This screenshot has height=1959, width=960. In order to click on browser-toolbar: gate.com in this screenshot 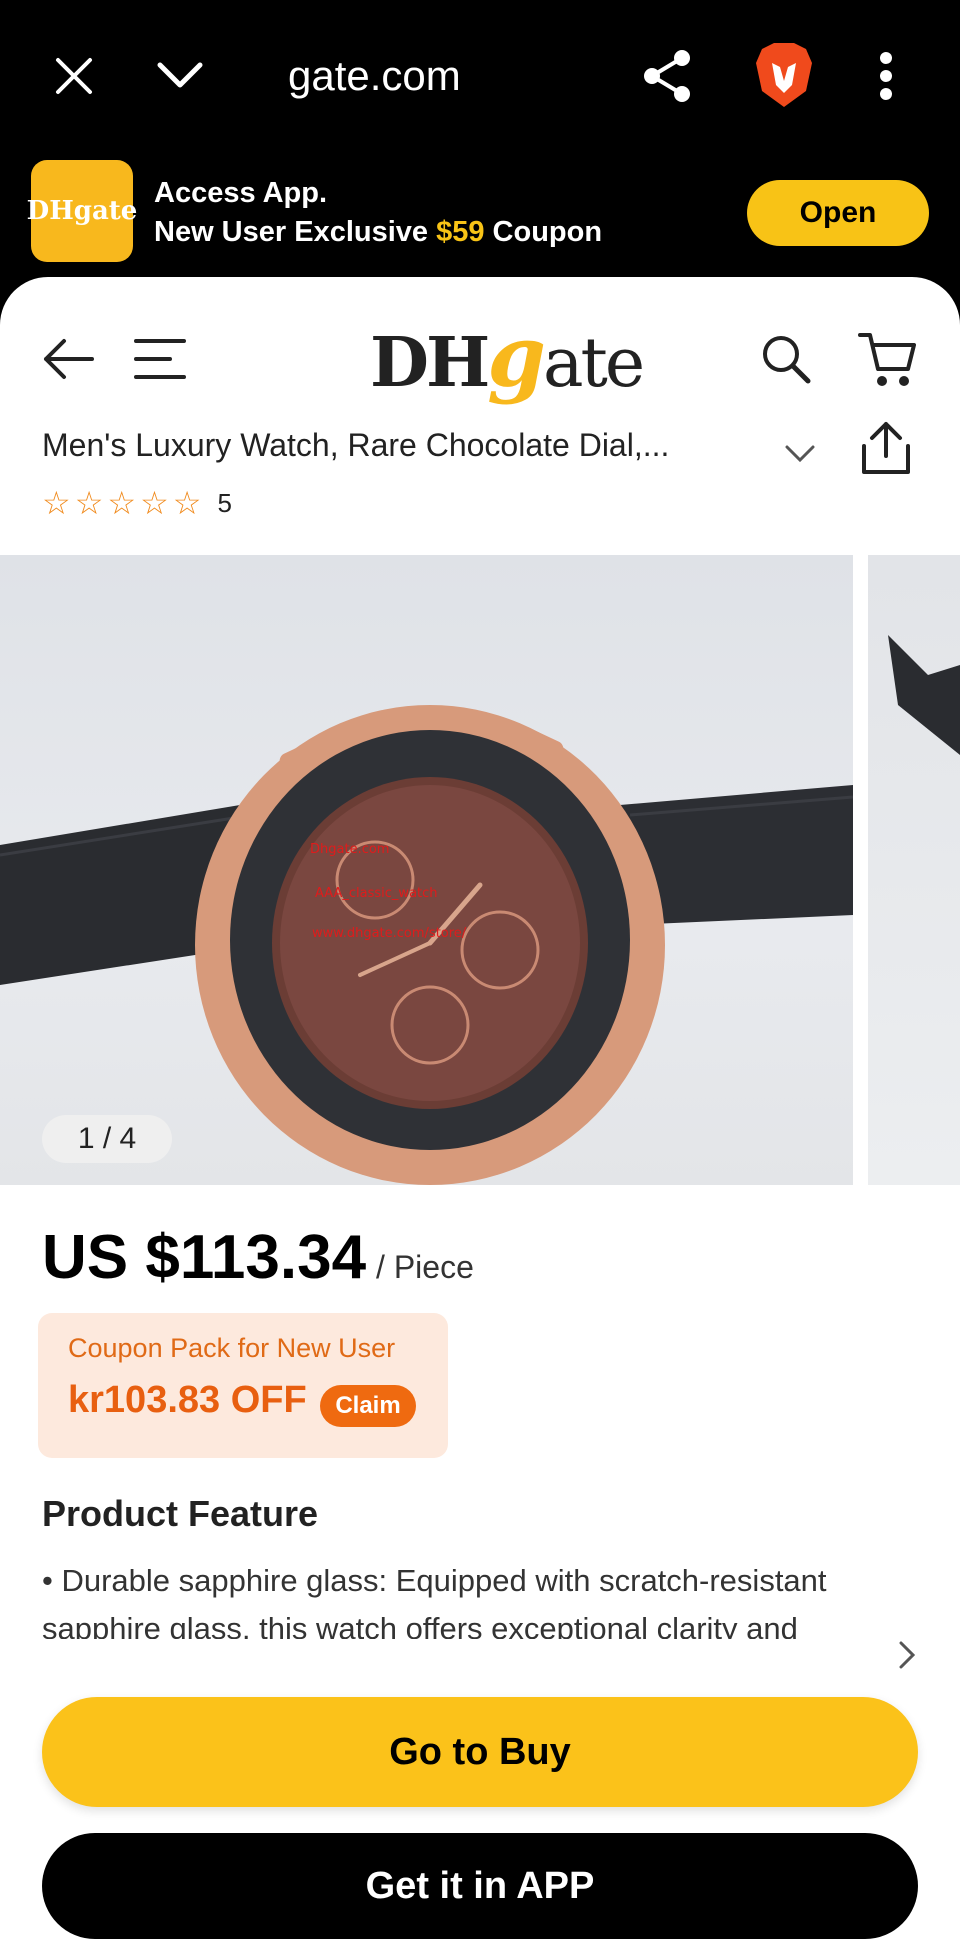, I will do `click(480, 75)`.